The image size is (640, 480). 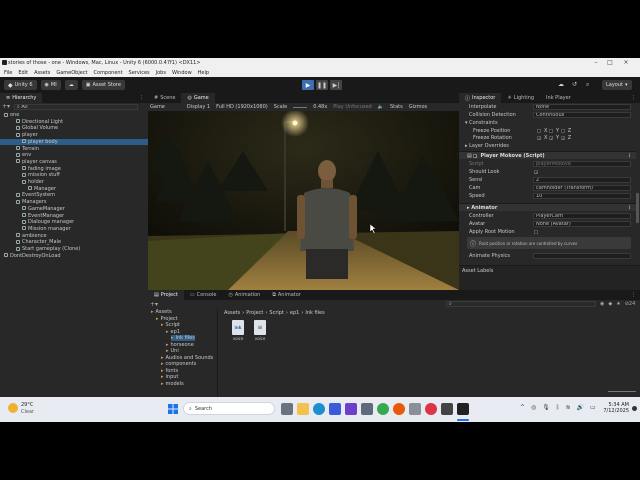 What do you see at coordinates (480, 98) in the screenshot?
I see `tab-inspector: ⓘ Inspector` at bounding box center [480, 98].